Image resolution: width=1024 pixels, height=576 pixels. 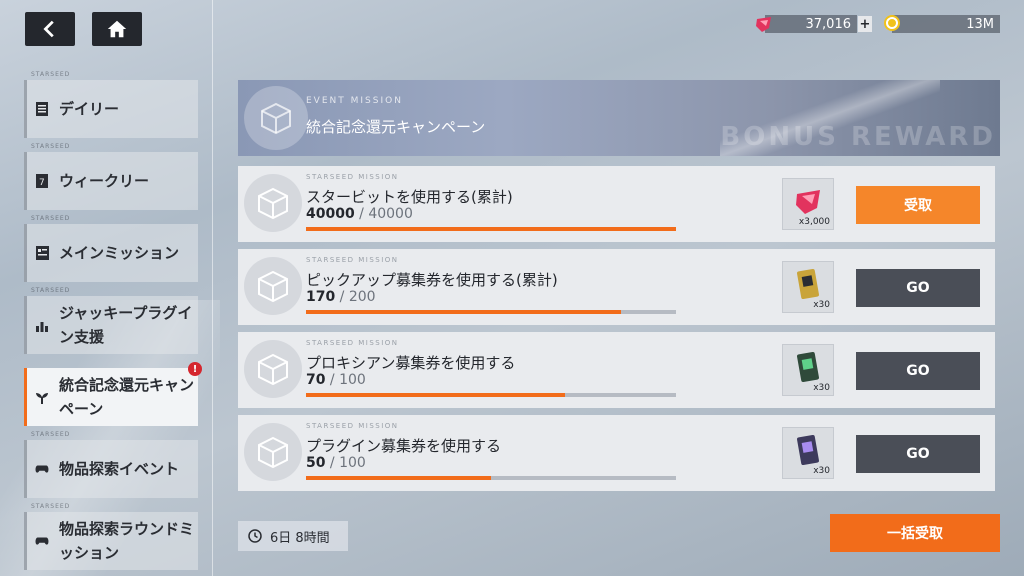 What do you see at coordinates (127, 397) in the screenshot?
I see `sidebar-item-label: 統合記念還元キャンペーン` at bounding box center [127, 397].